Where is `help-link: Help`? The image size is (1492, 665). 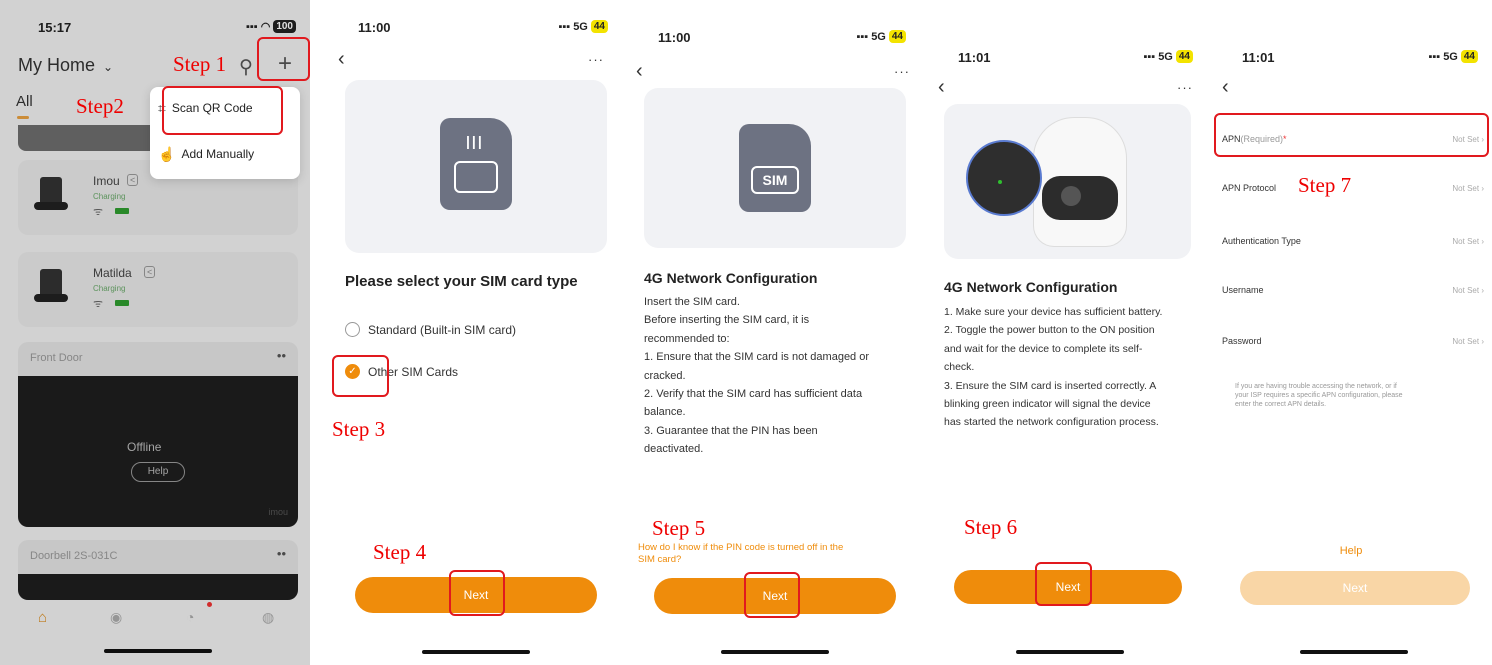
help-link: Help is located at coordinates (1351, 551).